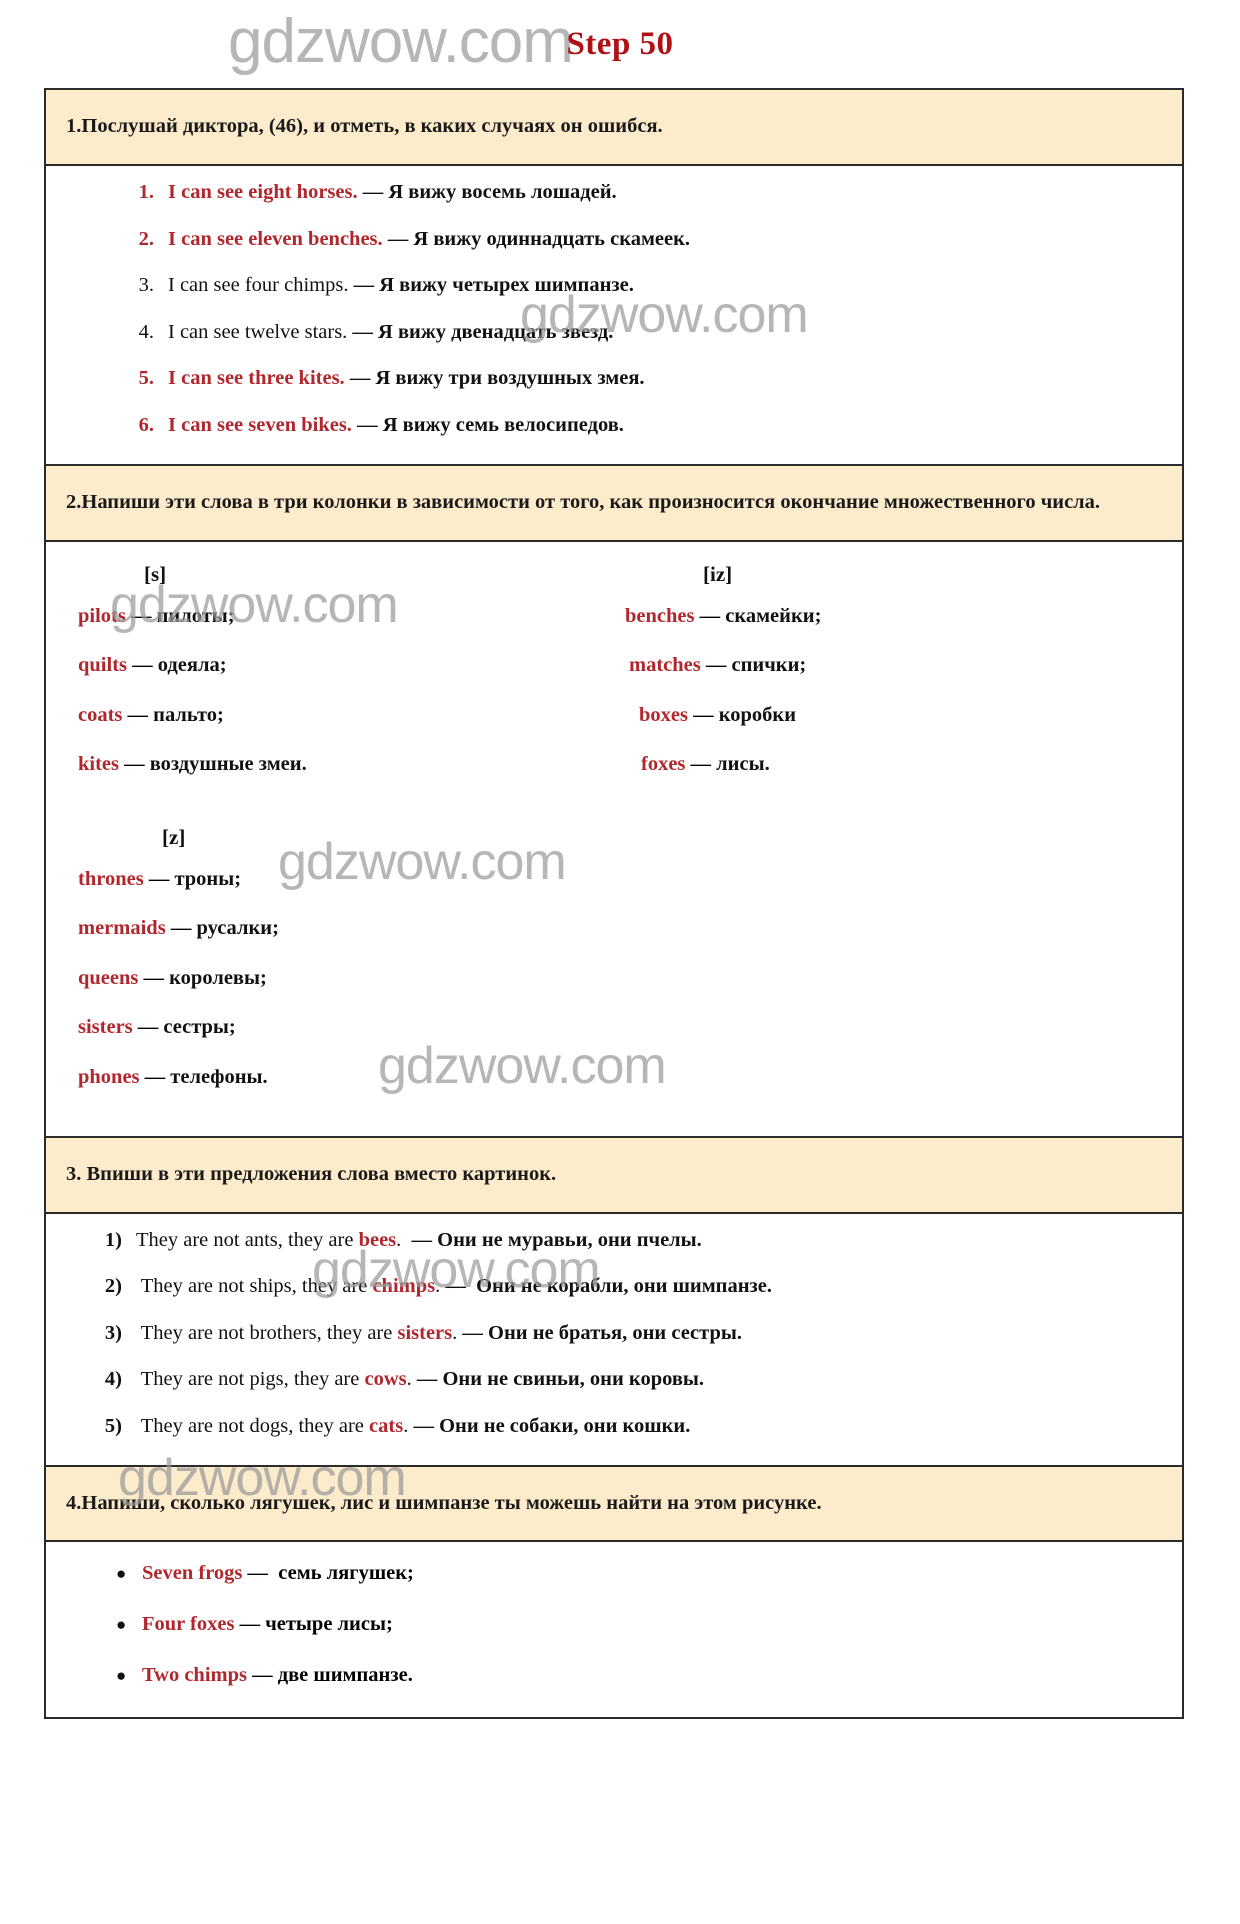 Image resolution: width=1240 pixels, height=1924 pixels. I want to click on word-pair: mermaids — русалки;, so click(615, 929).